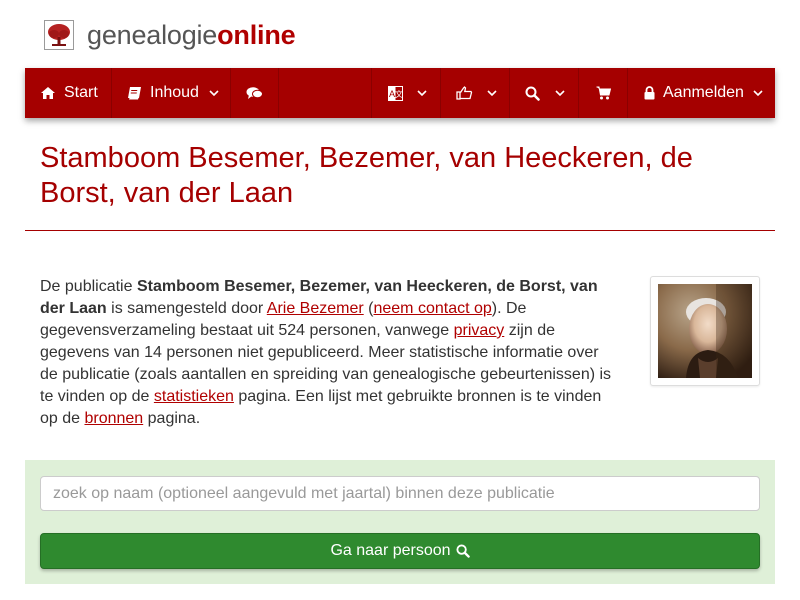  I want to click on author-photo, so click(705, 331).